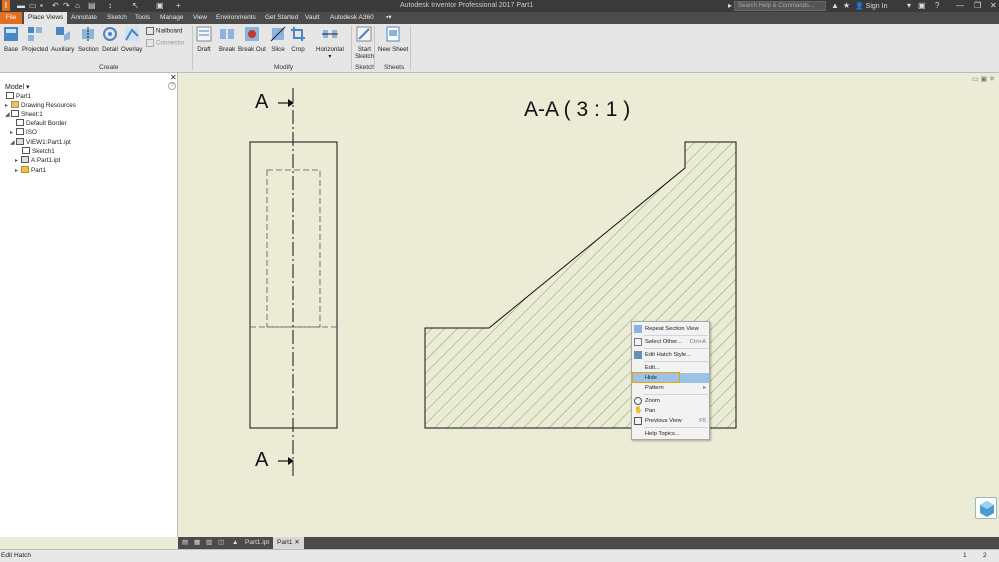 The height and width of the screenshot is (562, 999). I want to click on menu-item-select-other: Select Other... Ctrl+A, so click(670, 342).